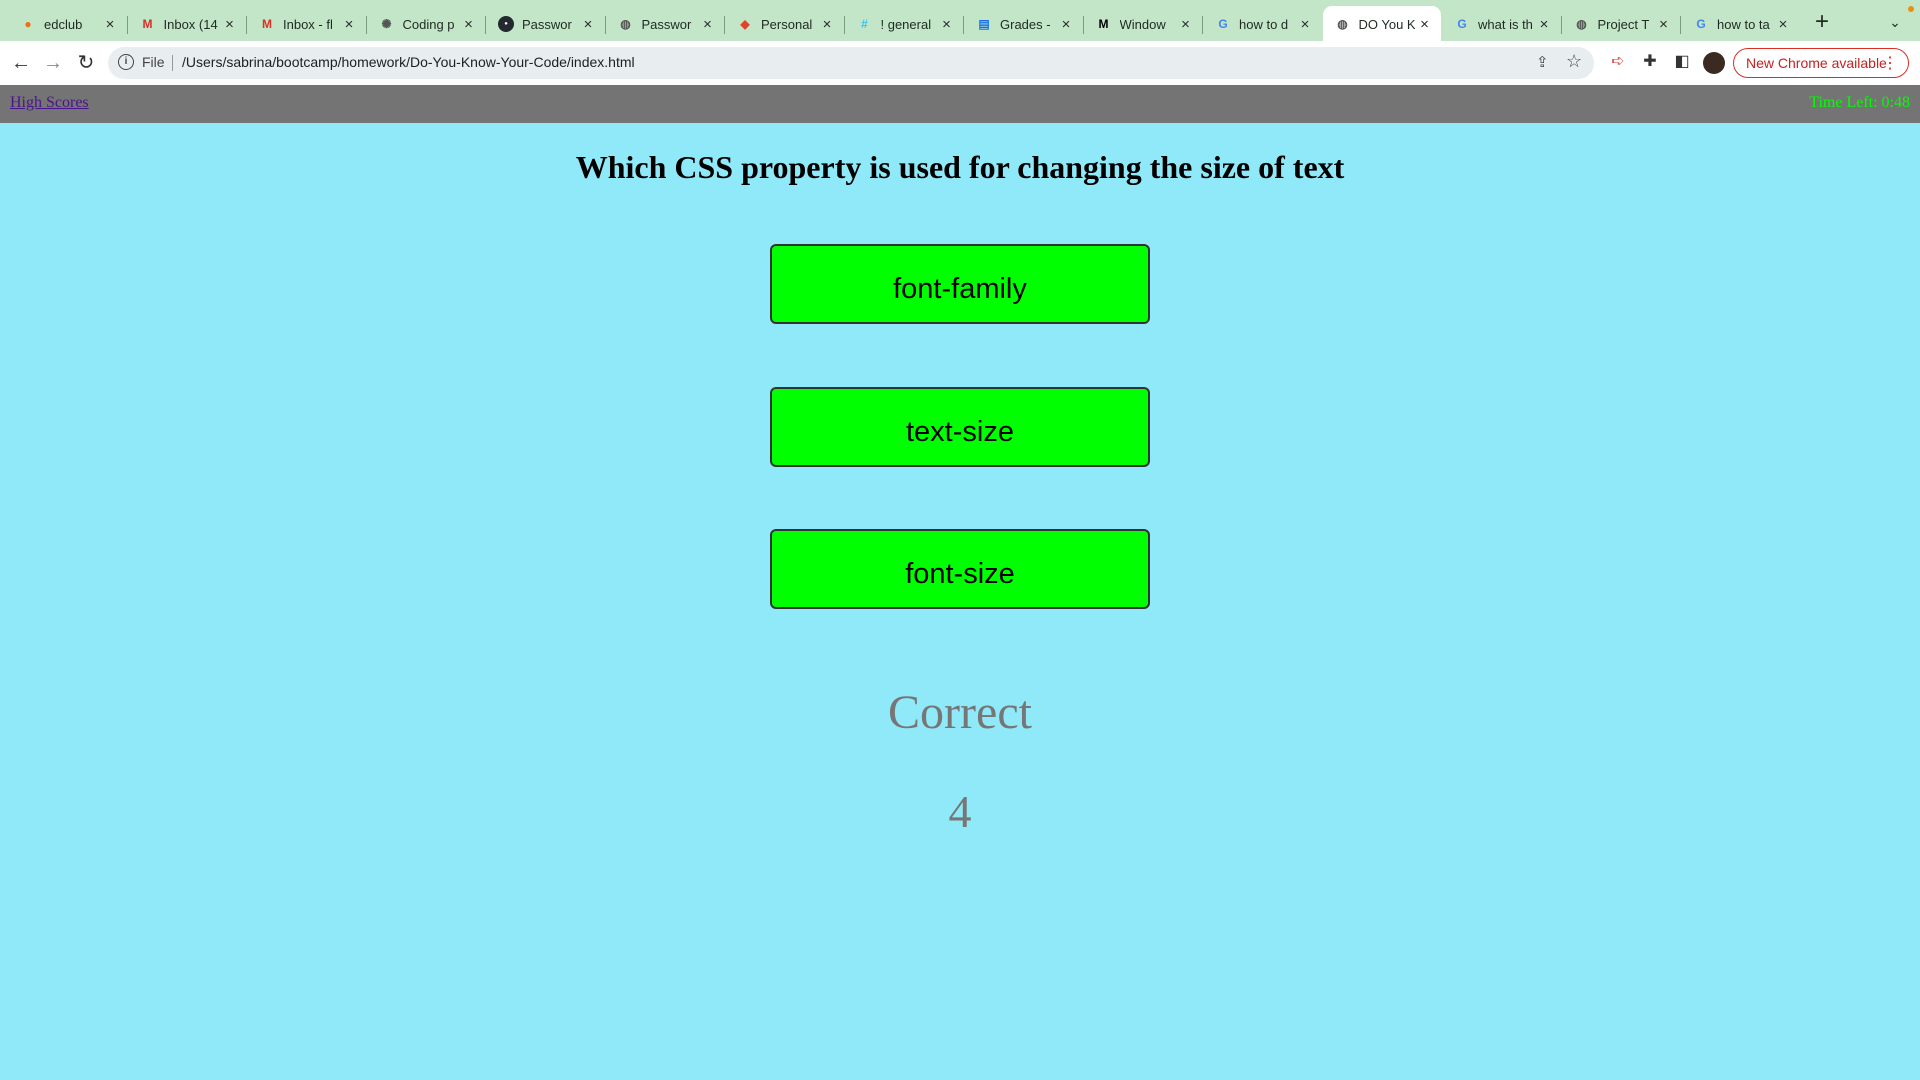 The width and height of the screenshot is (1920, 1080). What do you see at coordinates (49, 103) in the screenshot?
I see `high-scores-link: High Scores` at bounding box center [49, 103].